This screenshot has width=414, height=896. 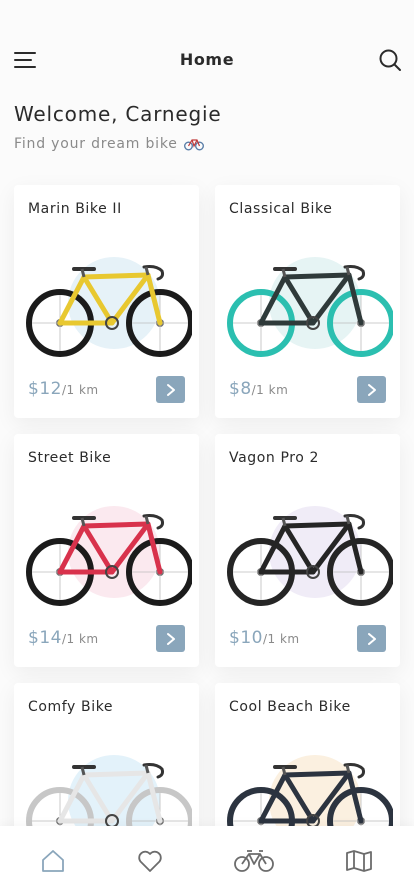 What do you see at coordinates (281, 209) in the screenshot?
I see `bike-name: Classical Bike` at bounding box center [281, 209].